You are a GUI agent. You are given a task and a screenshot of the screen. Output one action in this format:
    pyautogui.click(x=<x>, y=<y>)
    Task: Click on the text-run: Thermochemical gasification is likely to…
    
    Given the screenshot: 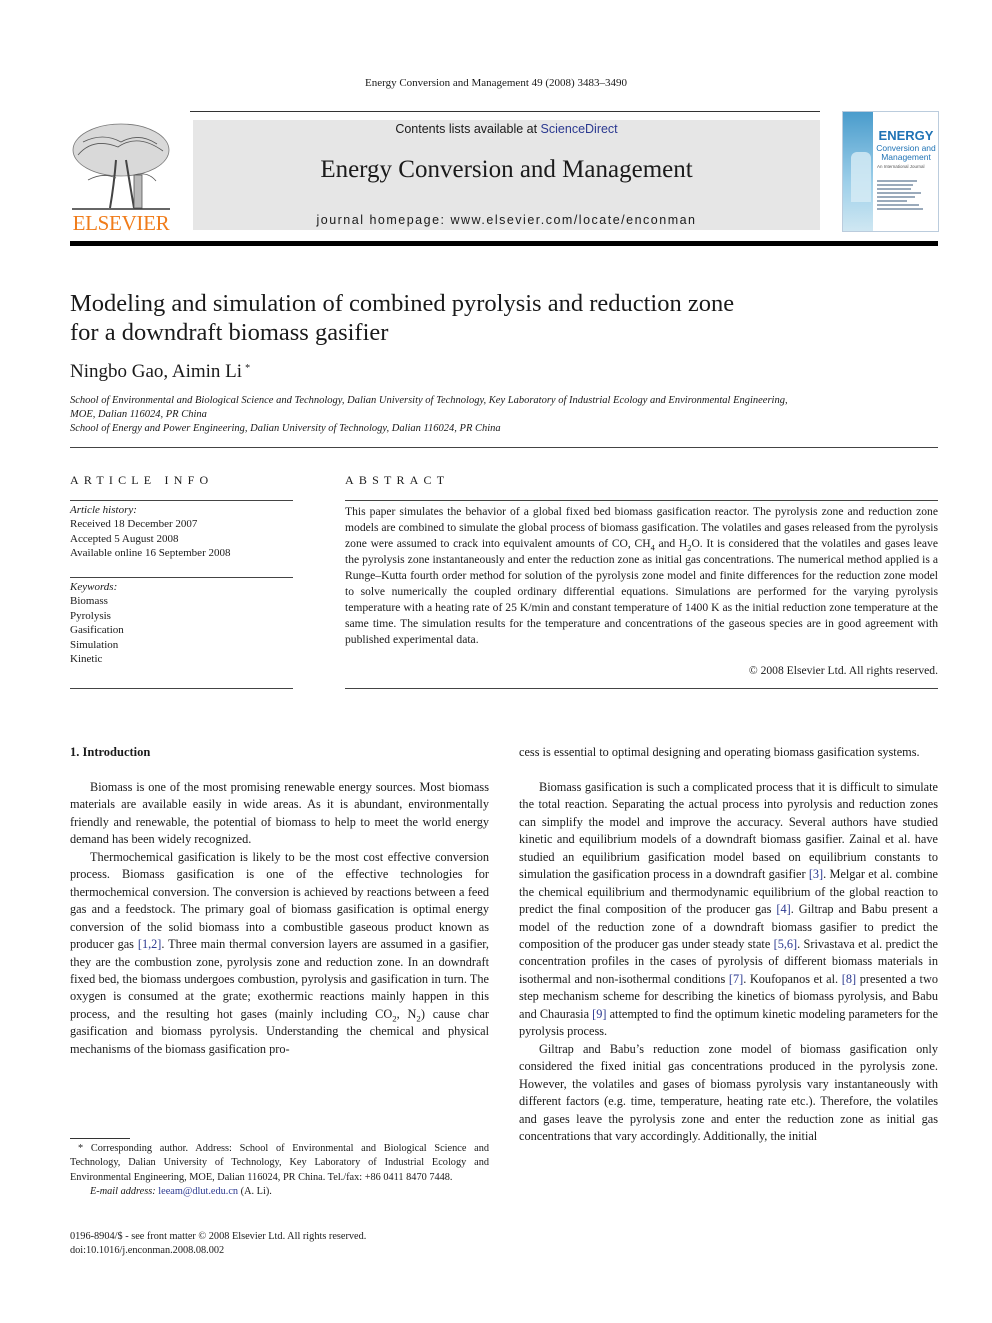 What is the action you would take?
    pyautogui.click(x=279, y=900)
    